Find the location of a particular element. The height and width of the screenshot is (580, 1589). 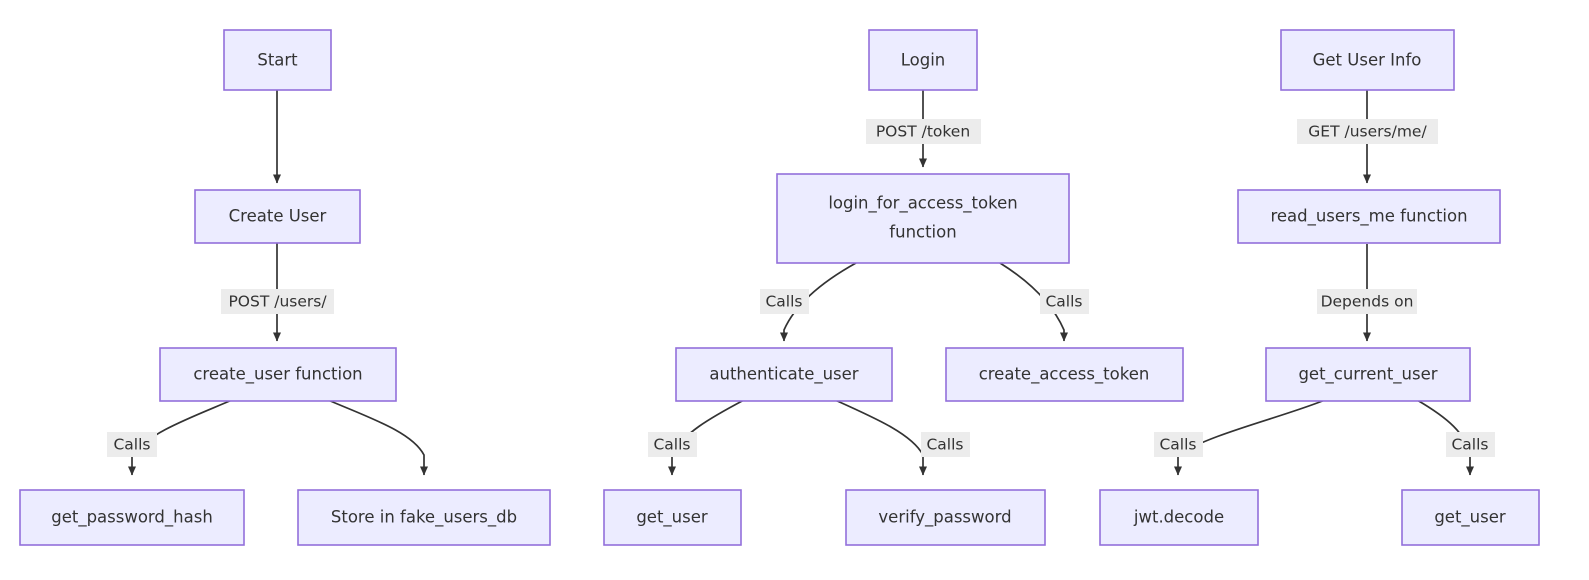

node-get-password-hash: get_password_hash is located at coordinates (132, 517).